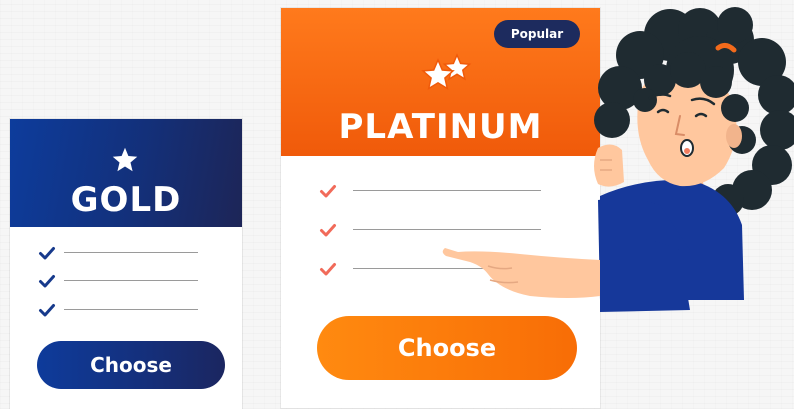  Describe the element at coordinates (125, 159) in the screenshot. I see `star-icon` at that location.